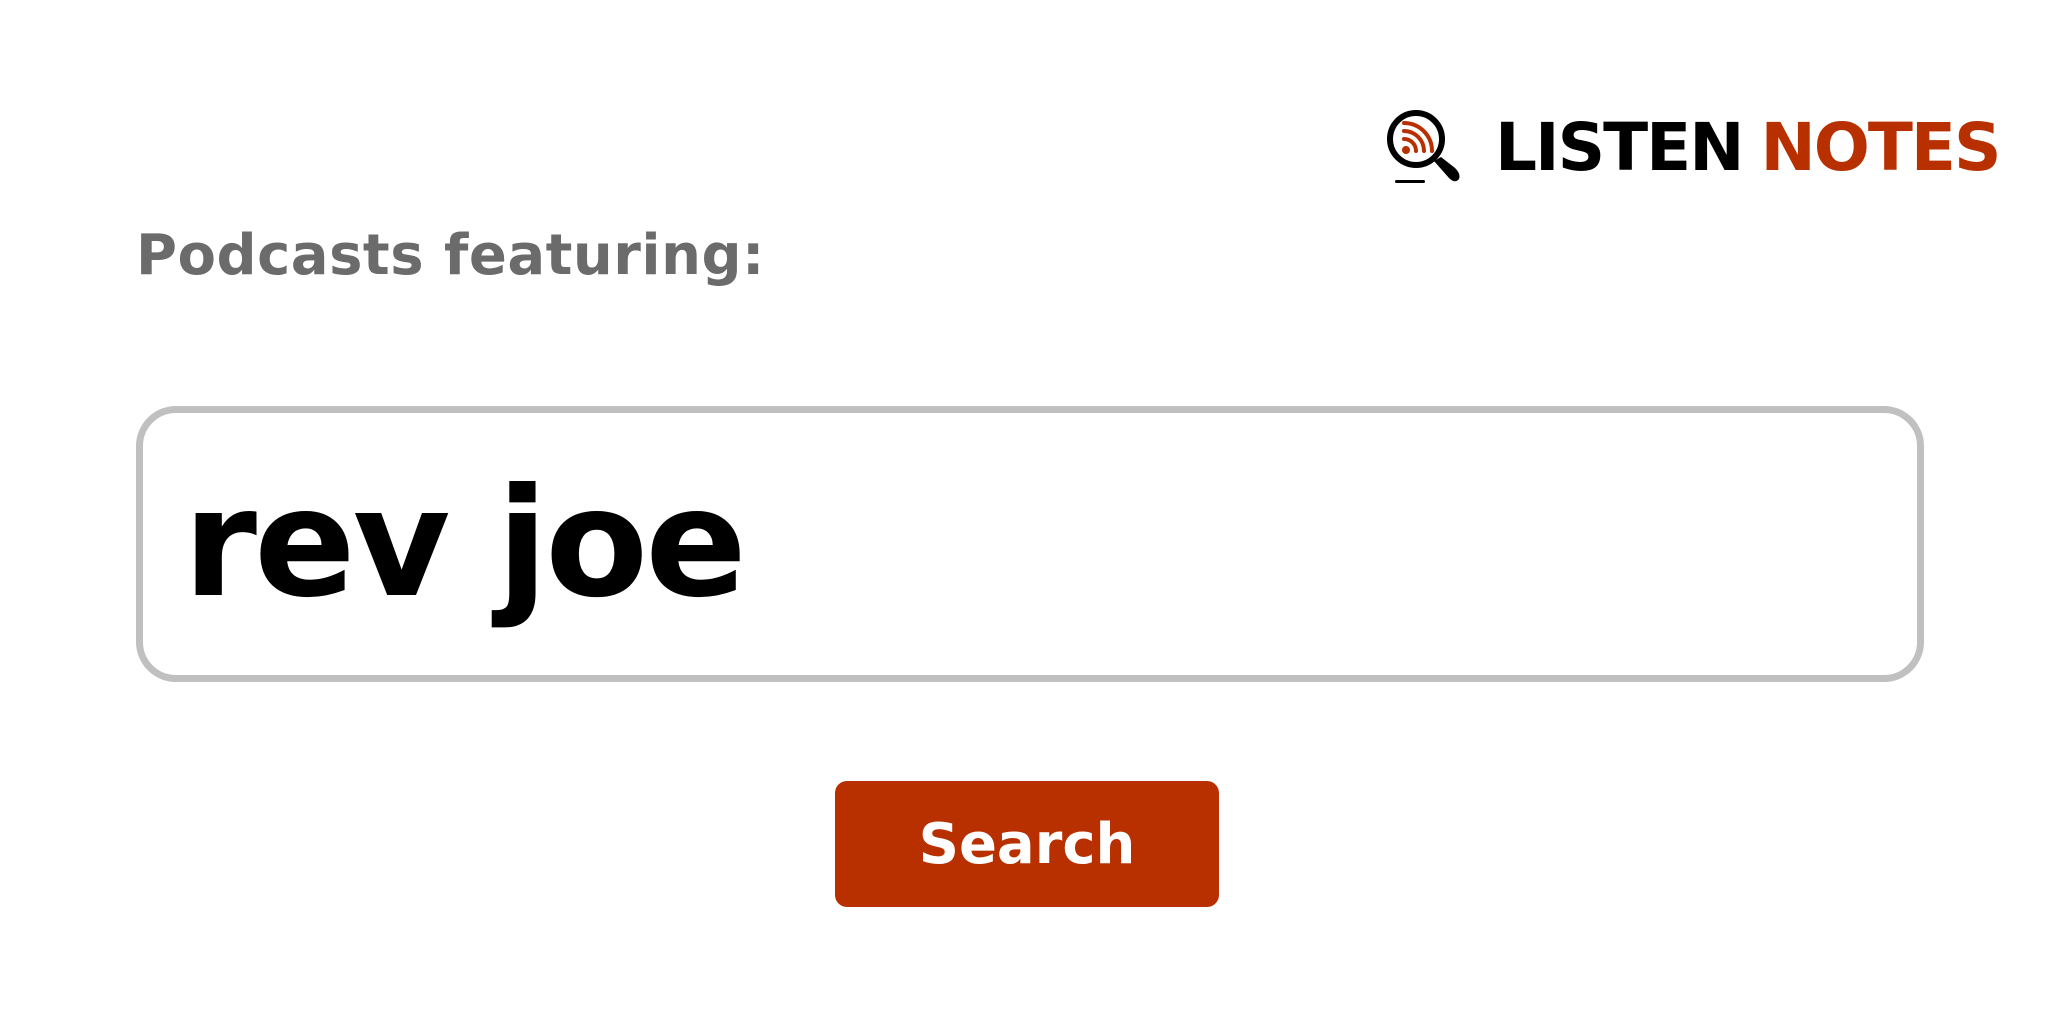 Image resolution: width=2048 pixels, height=1024 pixels. Describe the element at coordinates (450, 255) in the screenshot. I see `page-heading: Podcasts featuring:` at that location.